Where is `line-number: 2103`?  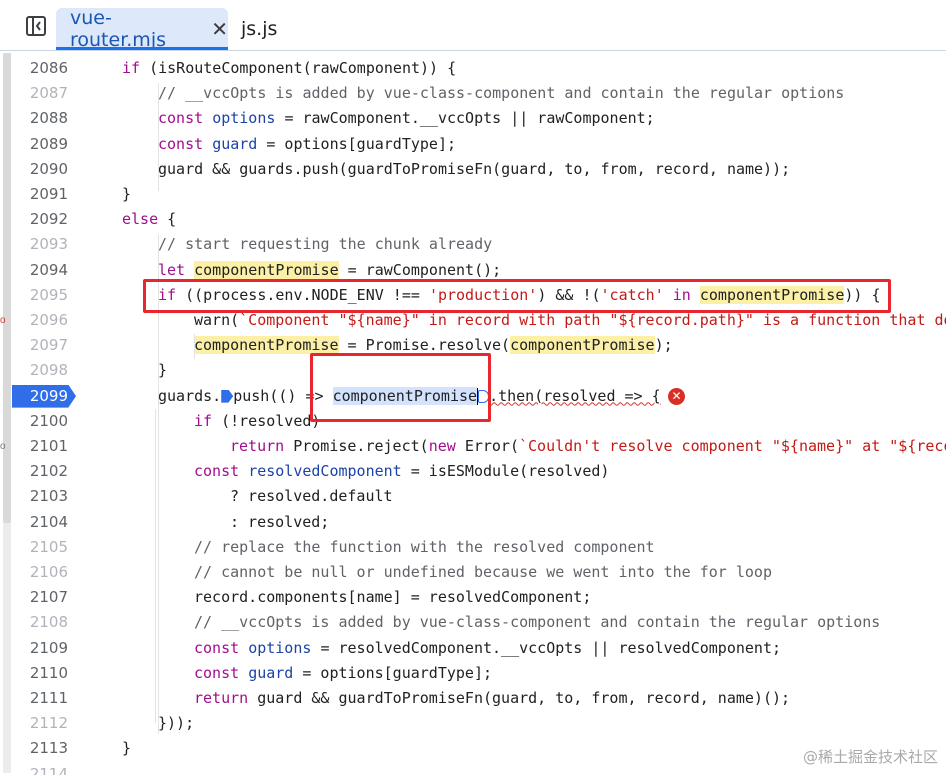 line-number: 2103 is located at coordinates (34, 496).